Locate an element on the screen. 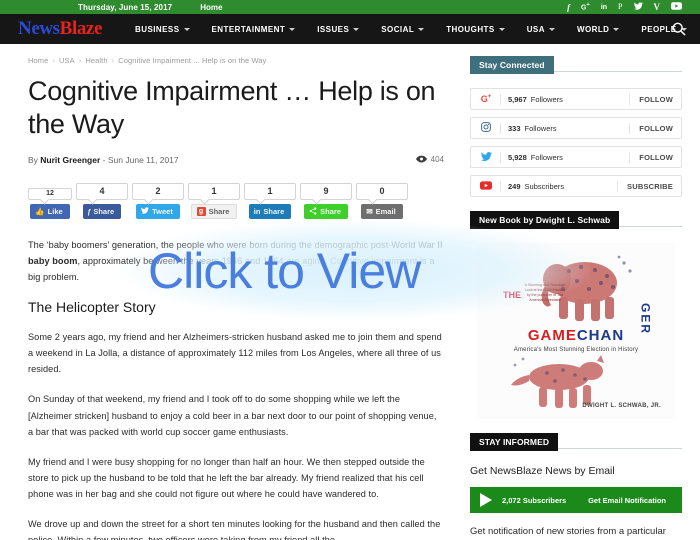  nav-item-social: SOCIAL is located at coordinates (402, 29).